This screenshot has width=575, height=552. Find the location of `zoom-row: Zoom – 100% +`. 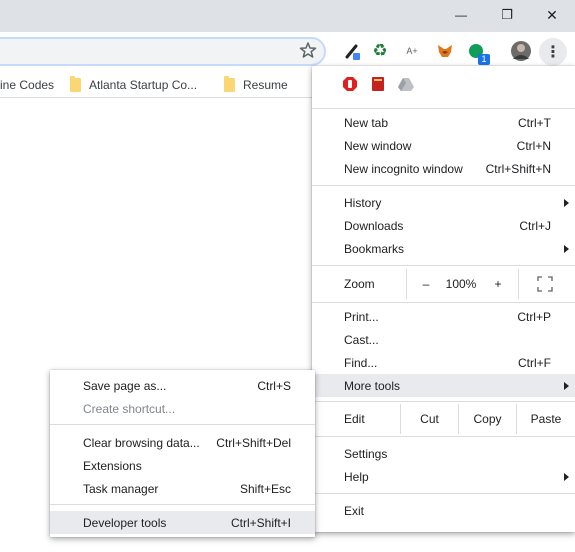

zoom-row: Zoom – 100% + is located at coordinates (443, 284).